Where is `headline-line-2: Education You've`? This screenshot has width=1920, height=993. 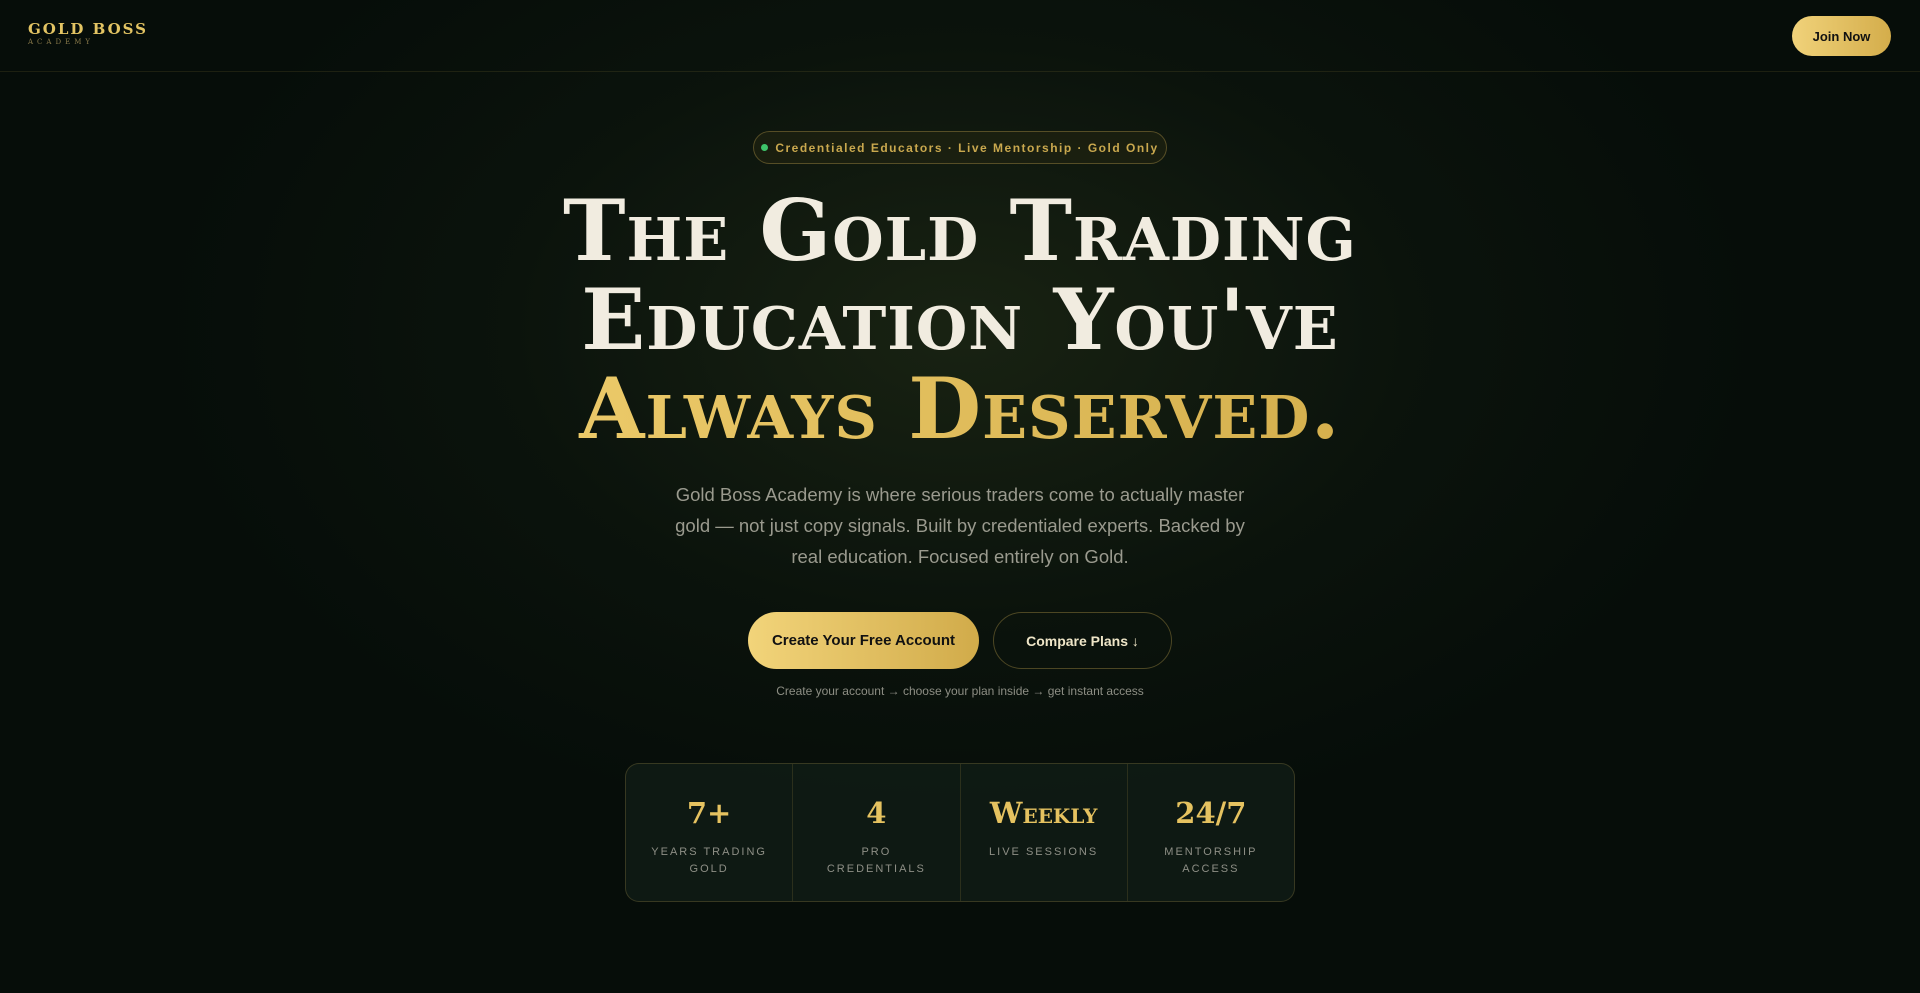
headline-line-2: Education You've is located at coordinates (960, 319).